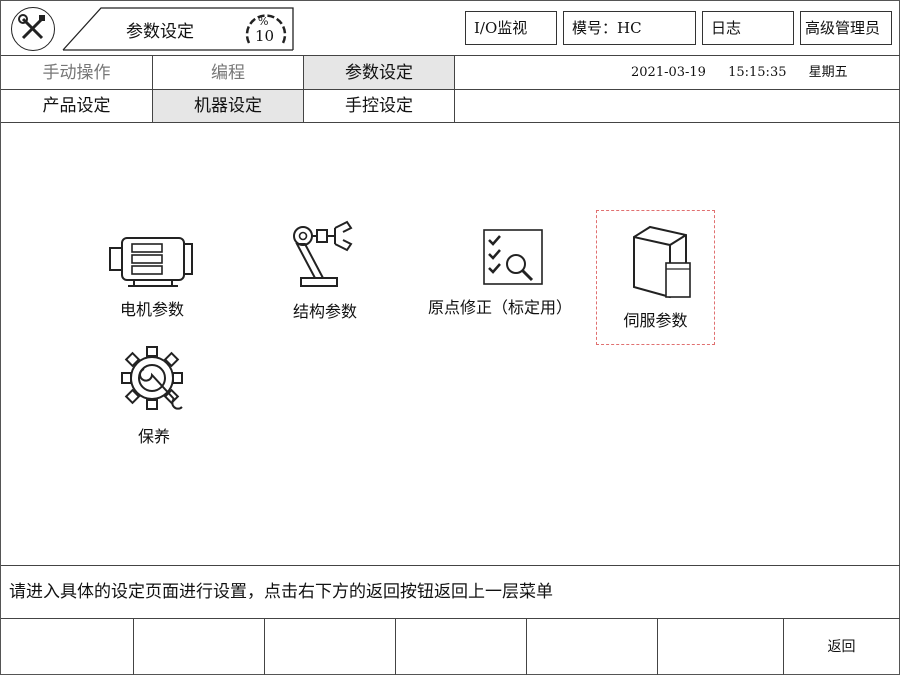  I want to click on tab-manual-operation: 手动操作, so click(77, 72).